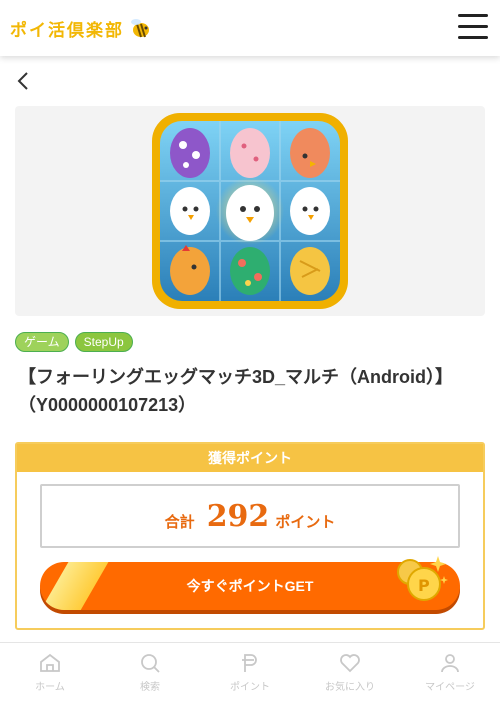 This screenshot has height=701, width=500. I want to click on offer-tags: ゲーム StepUp, so click(74, 342).